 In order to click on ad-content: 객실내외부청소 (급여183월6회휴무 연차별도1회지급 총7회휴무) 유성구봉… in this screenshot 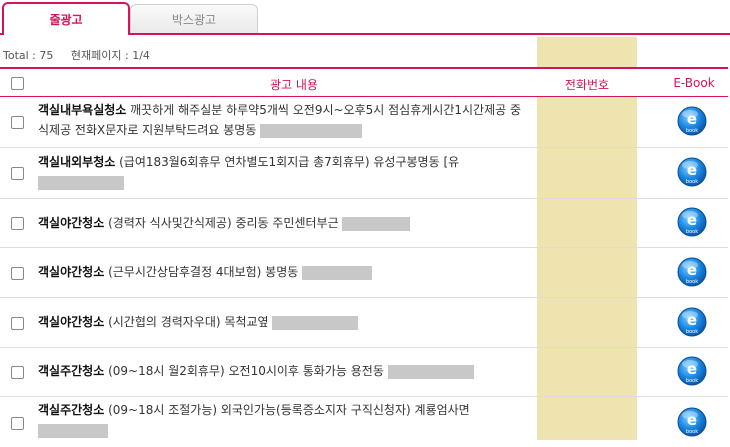, I will do `click(284, 172)`.